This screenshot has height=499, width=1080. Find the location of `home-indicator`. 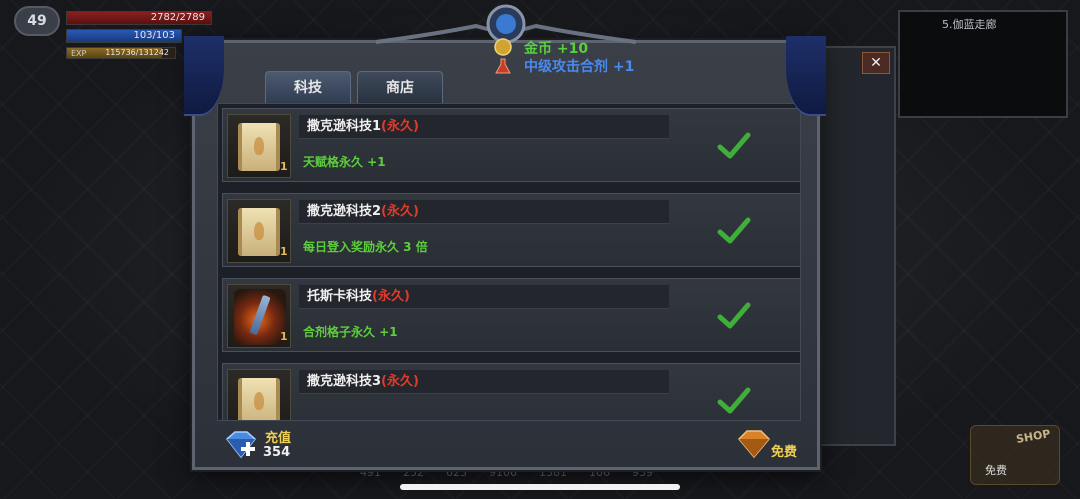

home-indicator is located at coordinates (540, 487).